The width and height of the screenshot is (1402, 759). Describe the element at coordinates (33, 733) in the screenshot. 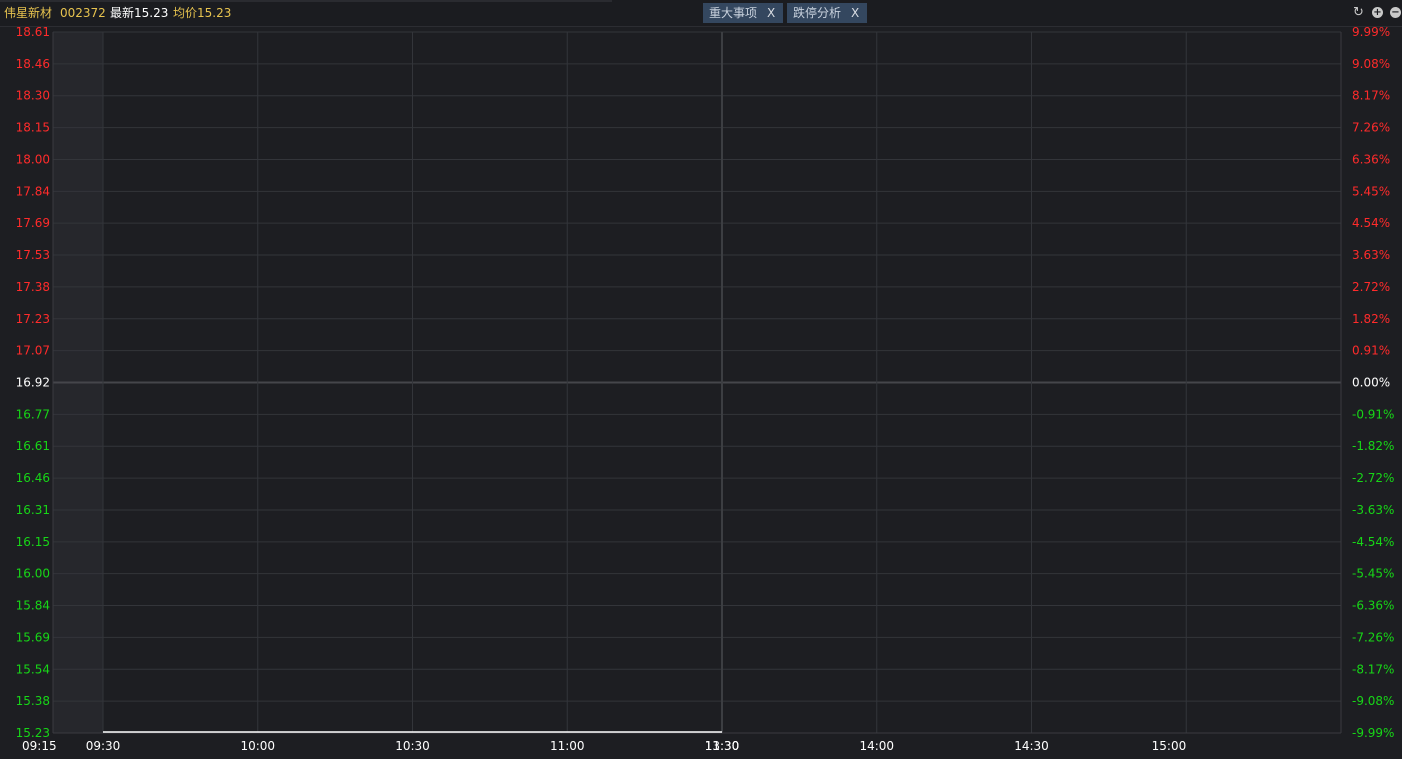

I see `y-tick-label: 15.23` at that location.